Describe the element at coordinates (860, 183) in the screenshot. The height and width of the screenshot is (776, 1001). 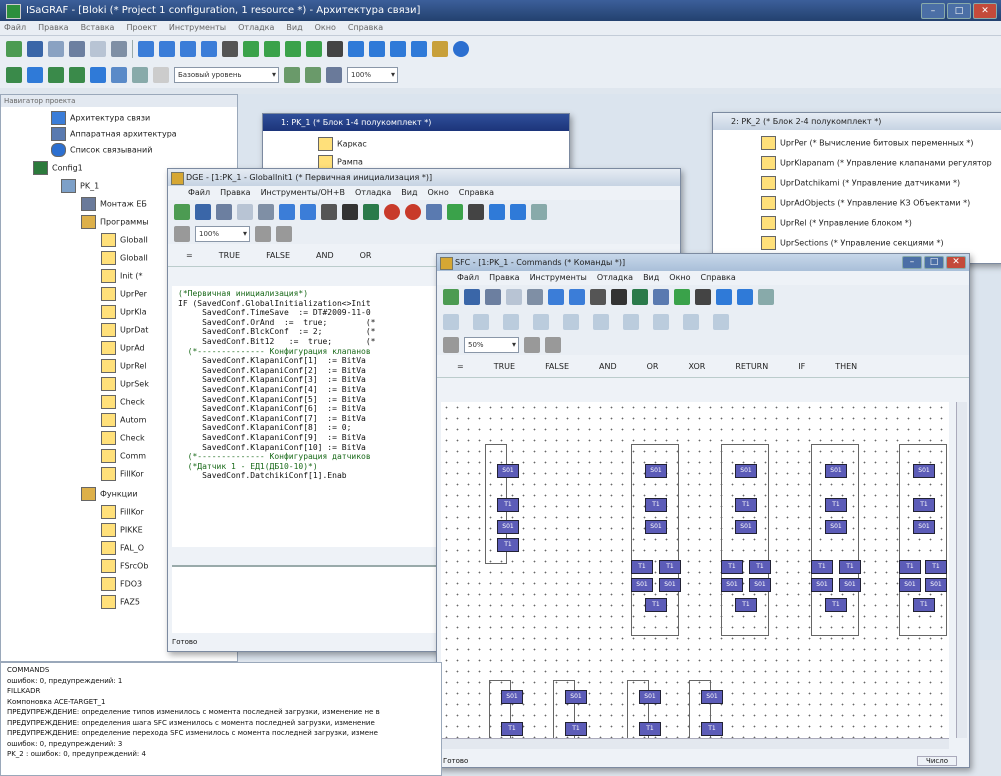
I see `list-item: UprDatchikami (* Управление датчиками *)` at that location.